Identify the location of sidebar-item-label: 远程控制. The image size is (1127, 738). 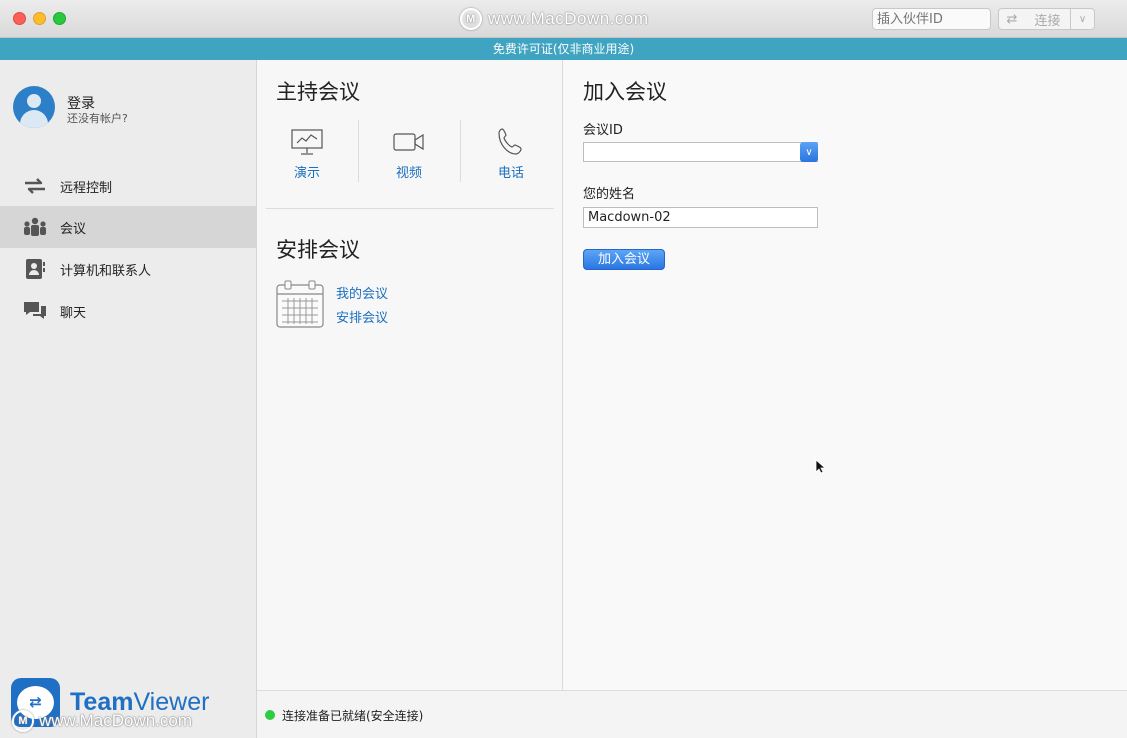
(86, 188).